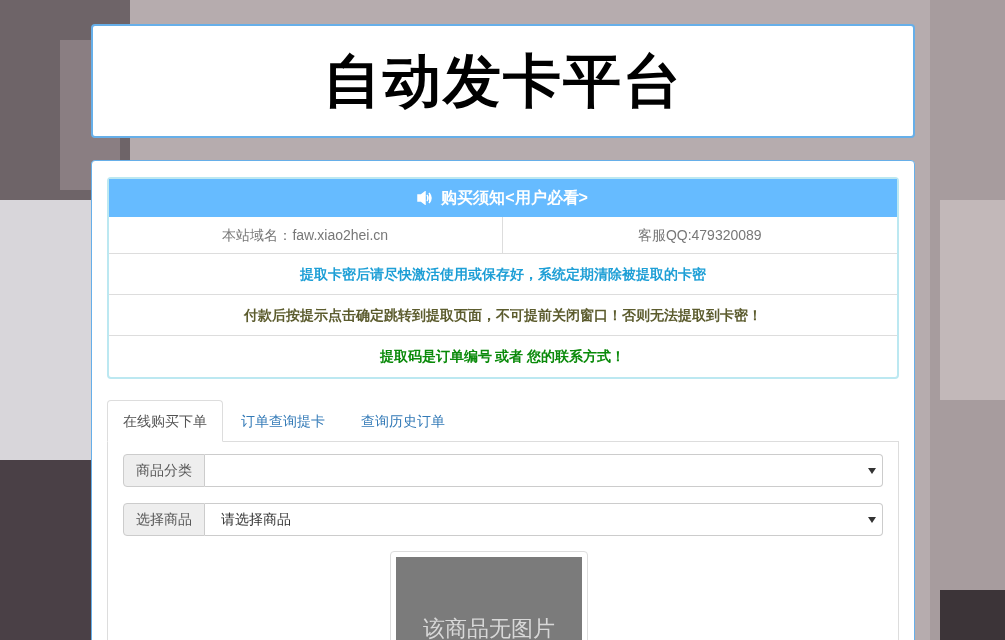  What do you see at coordinates (164, 421) in the screenshot?
I see `tab: 在线购买下单` at bounding box center [164, 421].